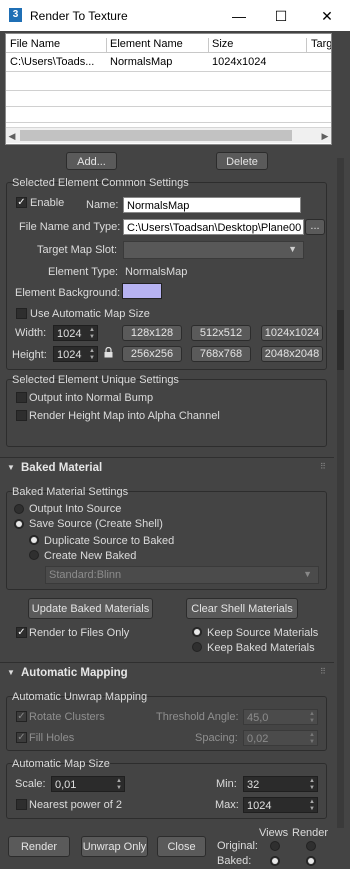 The image size is (350, 869). Describe the element at coordinates (280, 784) in the screenshot. I see `min-spinner: 32 ▲ ▼` at that location.